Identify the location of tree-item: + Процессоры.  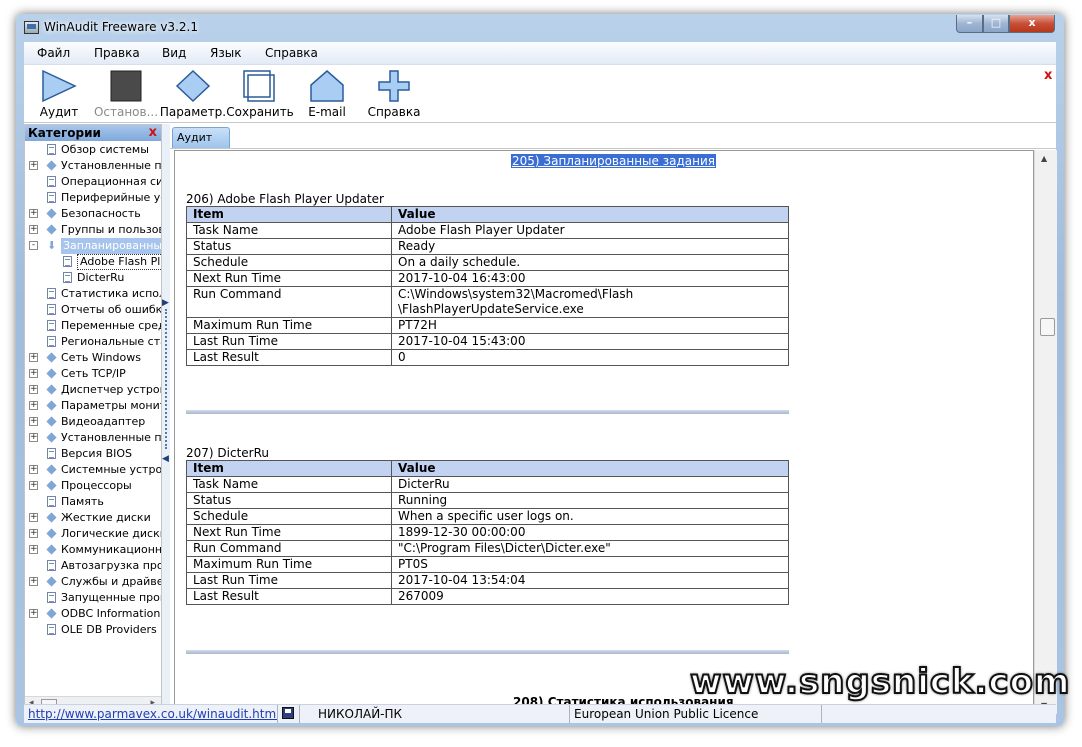
(93, 486).